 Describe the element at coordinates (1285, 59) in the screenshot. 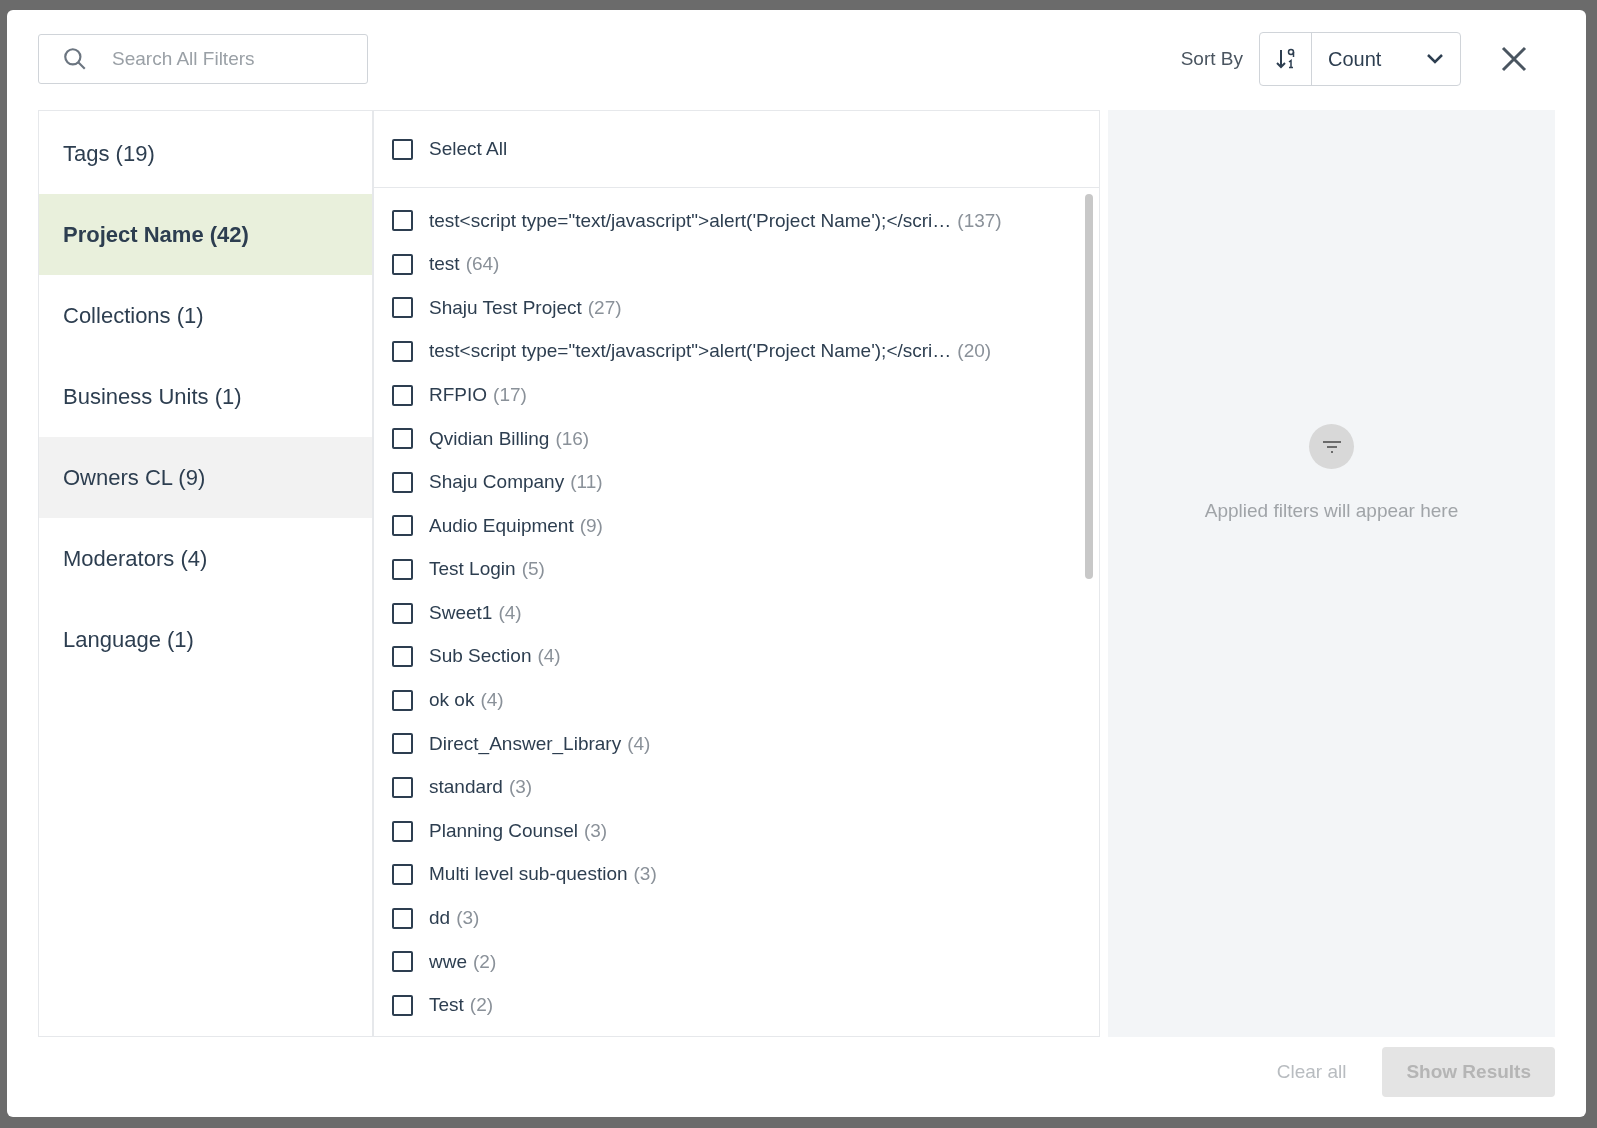

I see `sort-descending-icon` at that location.